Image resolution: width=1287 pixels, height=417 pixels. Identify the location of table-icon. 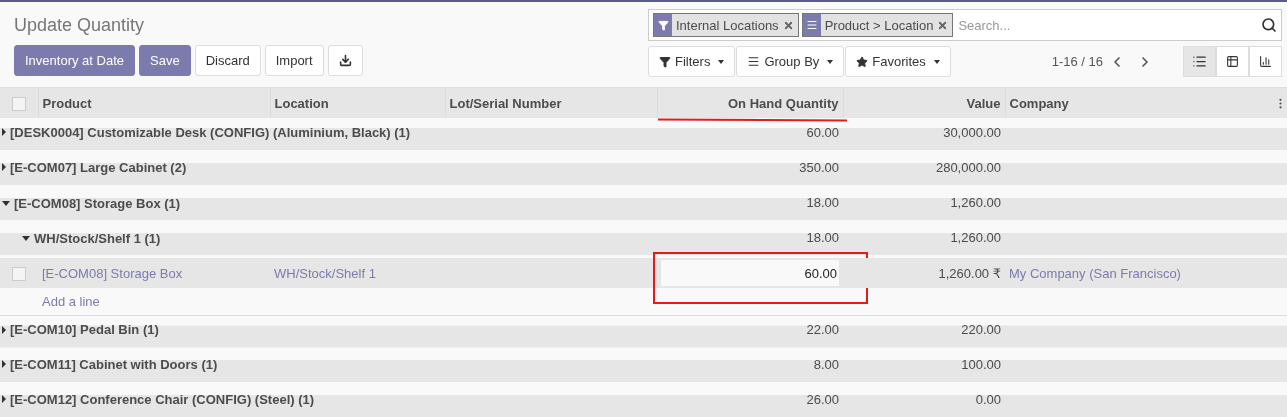
(1232, 61).